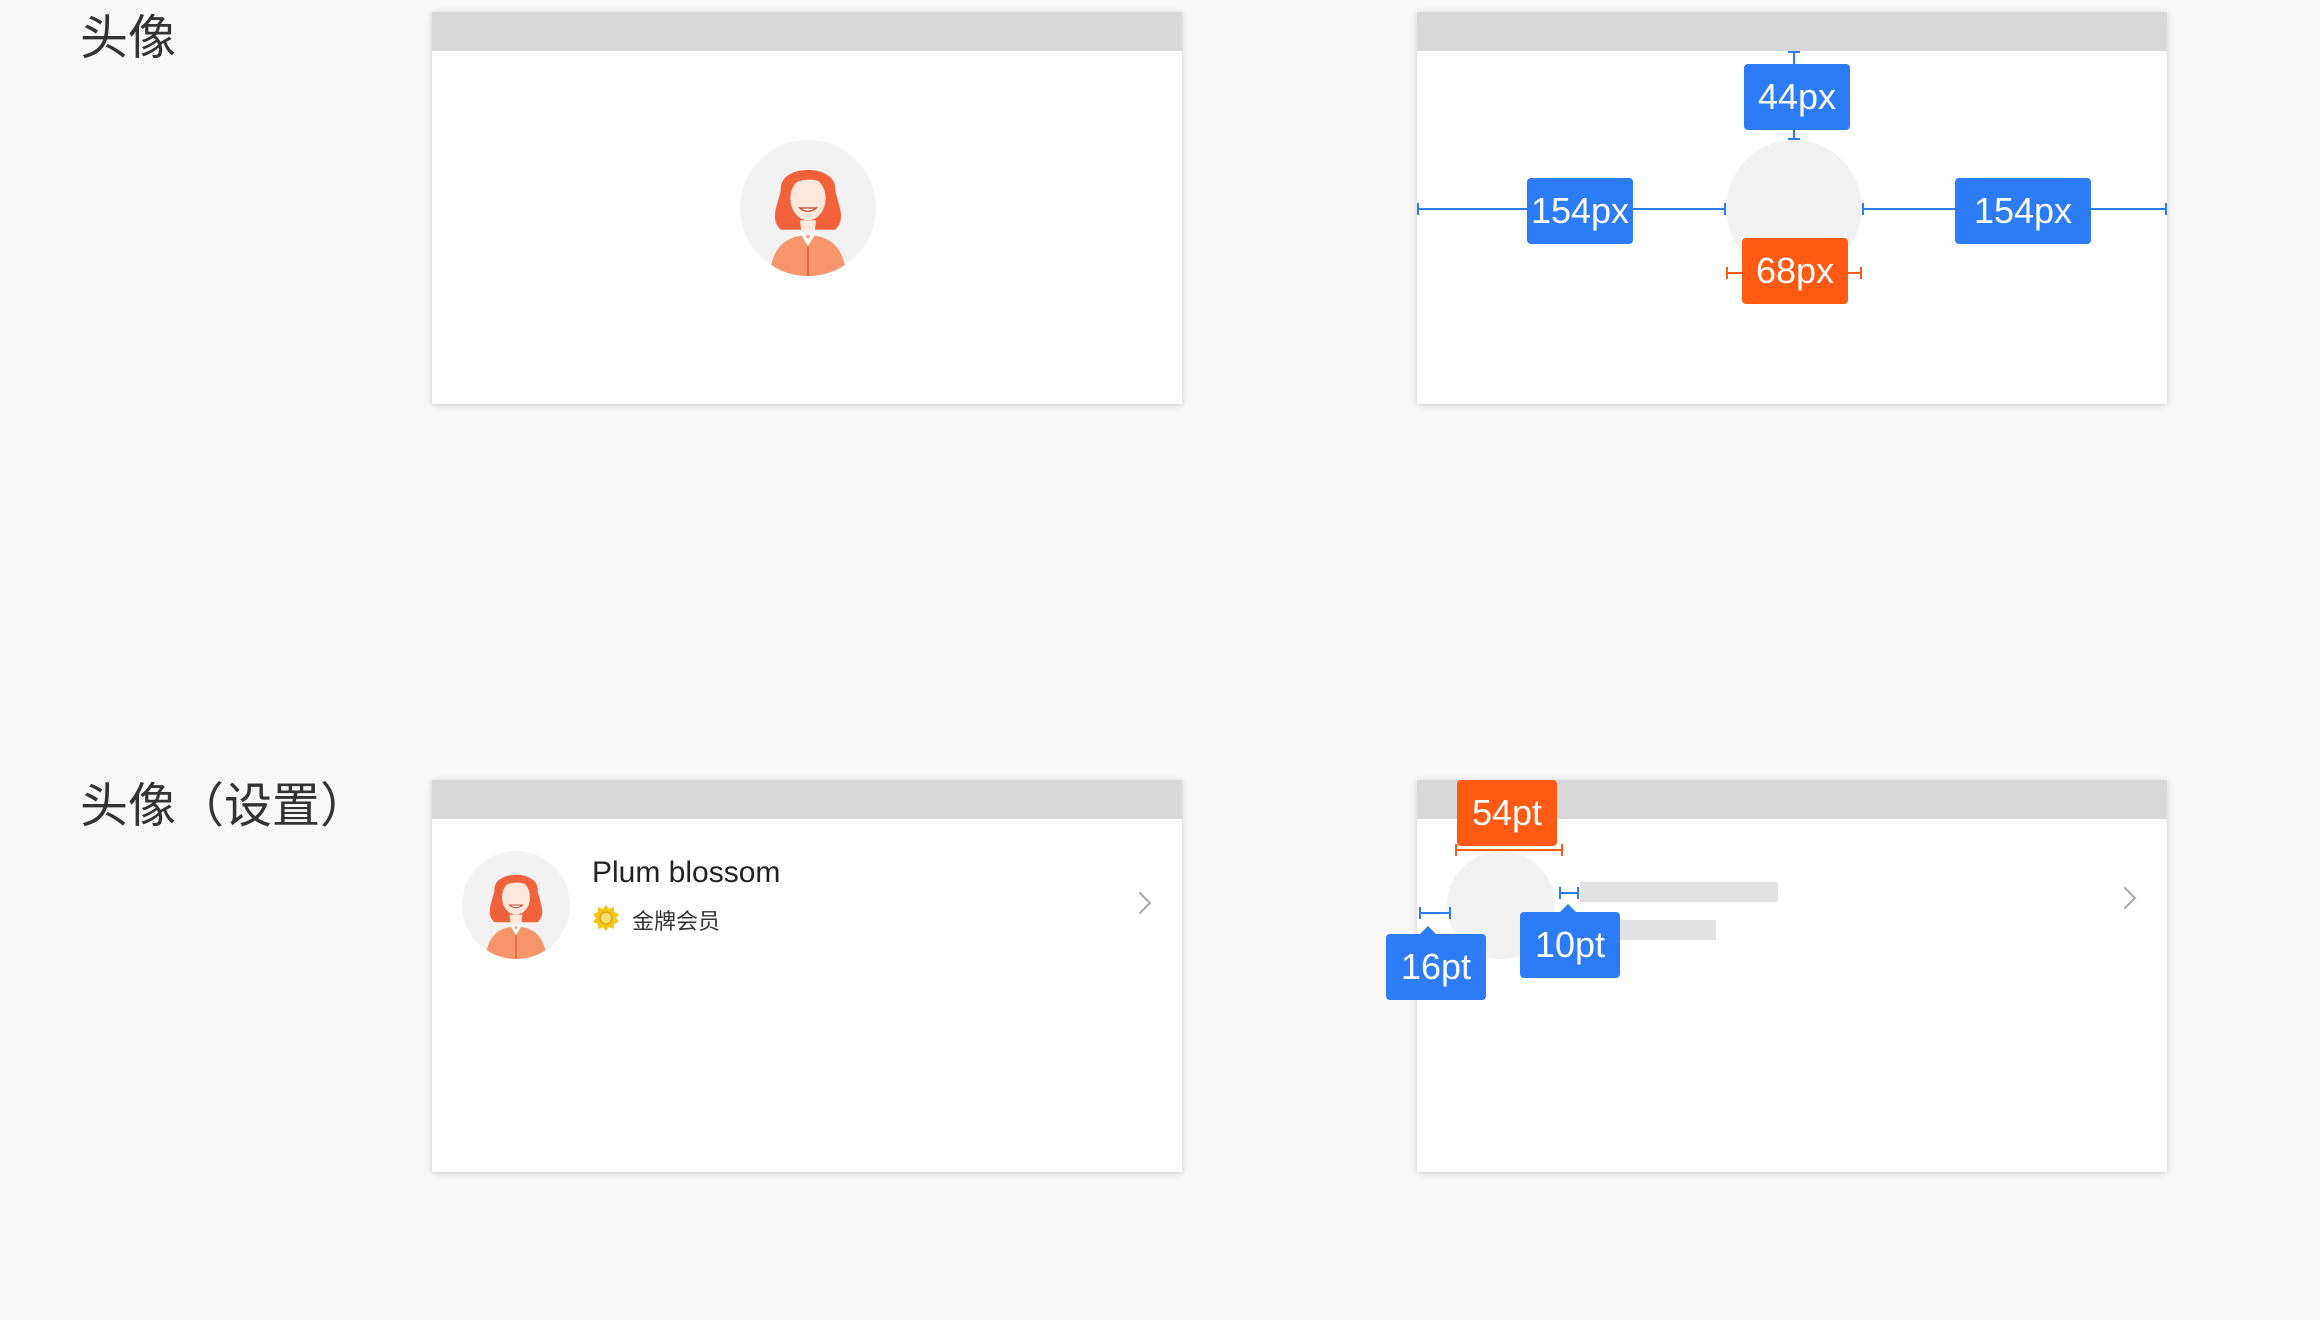  I want to click on left-margin-tag: 16pt, so click(1436, 967).